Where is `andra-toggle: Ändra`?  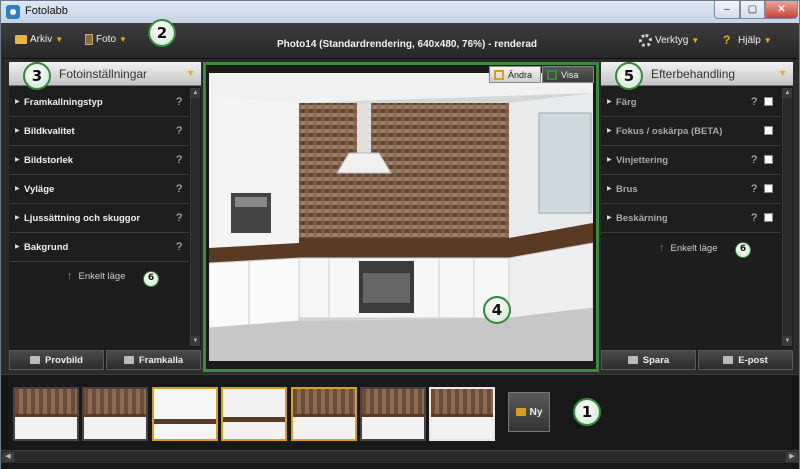
andra-toggle: Ändra is located at coordinates (515, 74).